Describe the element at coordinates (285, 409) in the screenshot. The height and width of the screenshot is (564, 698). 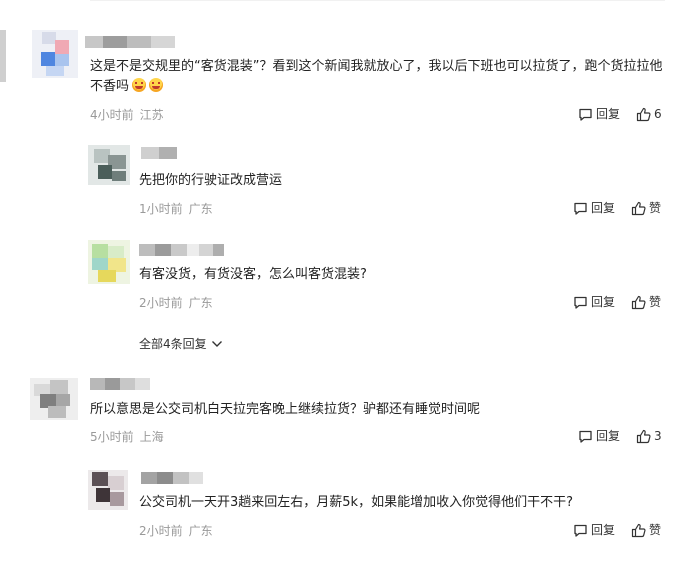
I see `comment-text: 所以意思是公交司机白天拉完客晚上继续拉货？驴都还有睡觉时间呢` at that location.